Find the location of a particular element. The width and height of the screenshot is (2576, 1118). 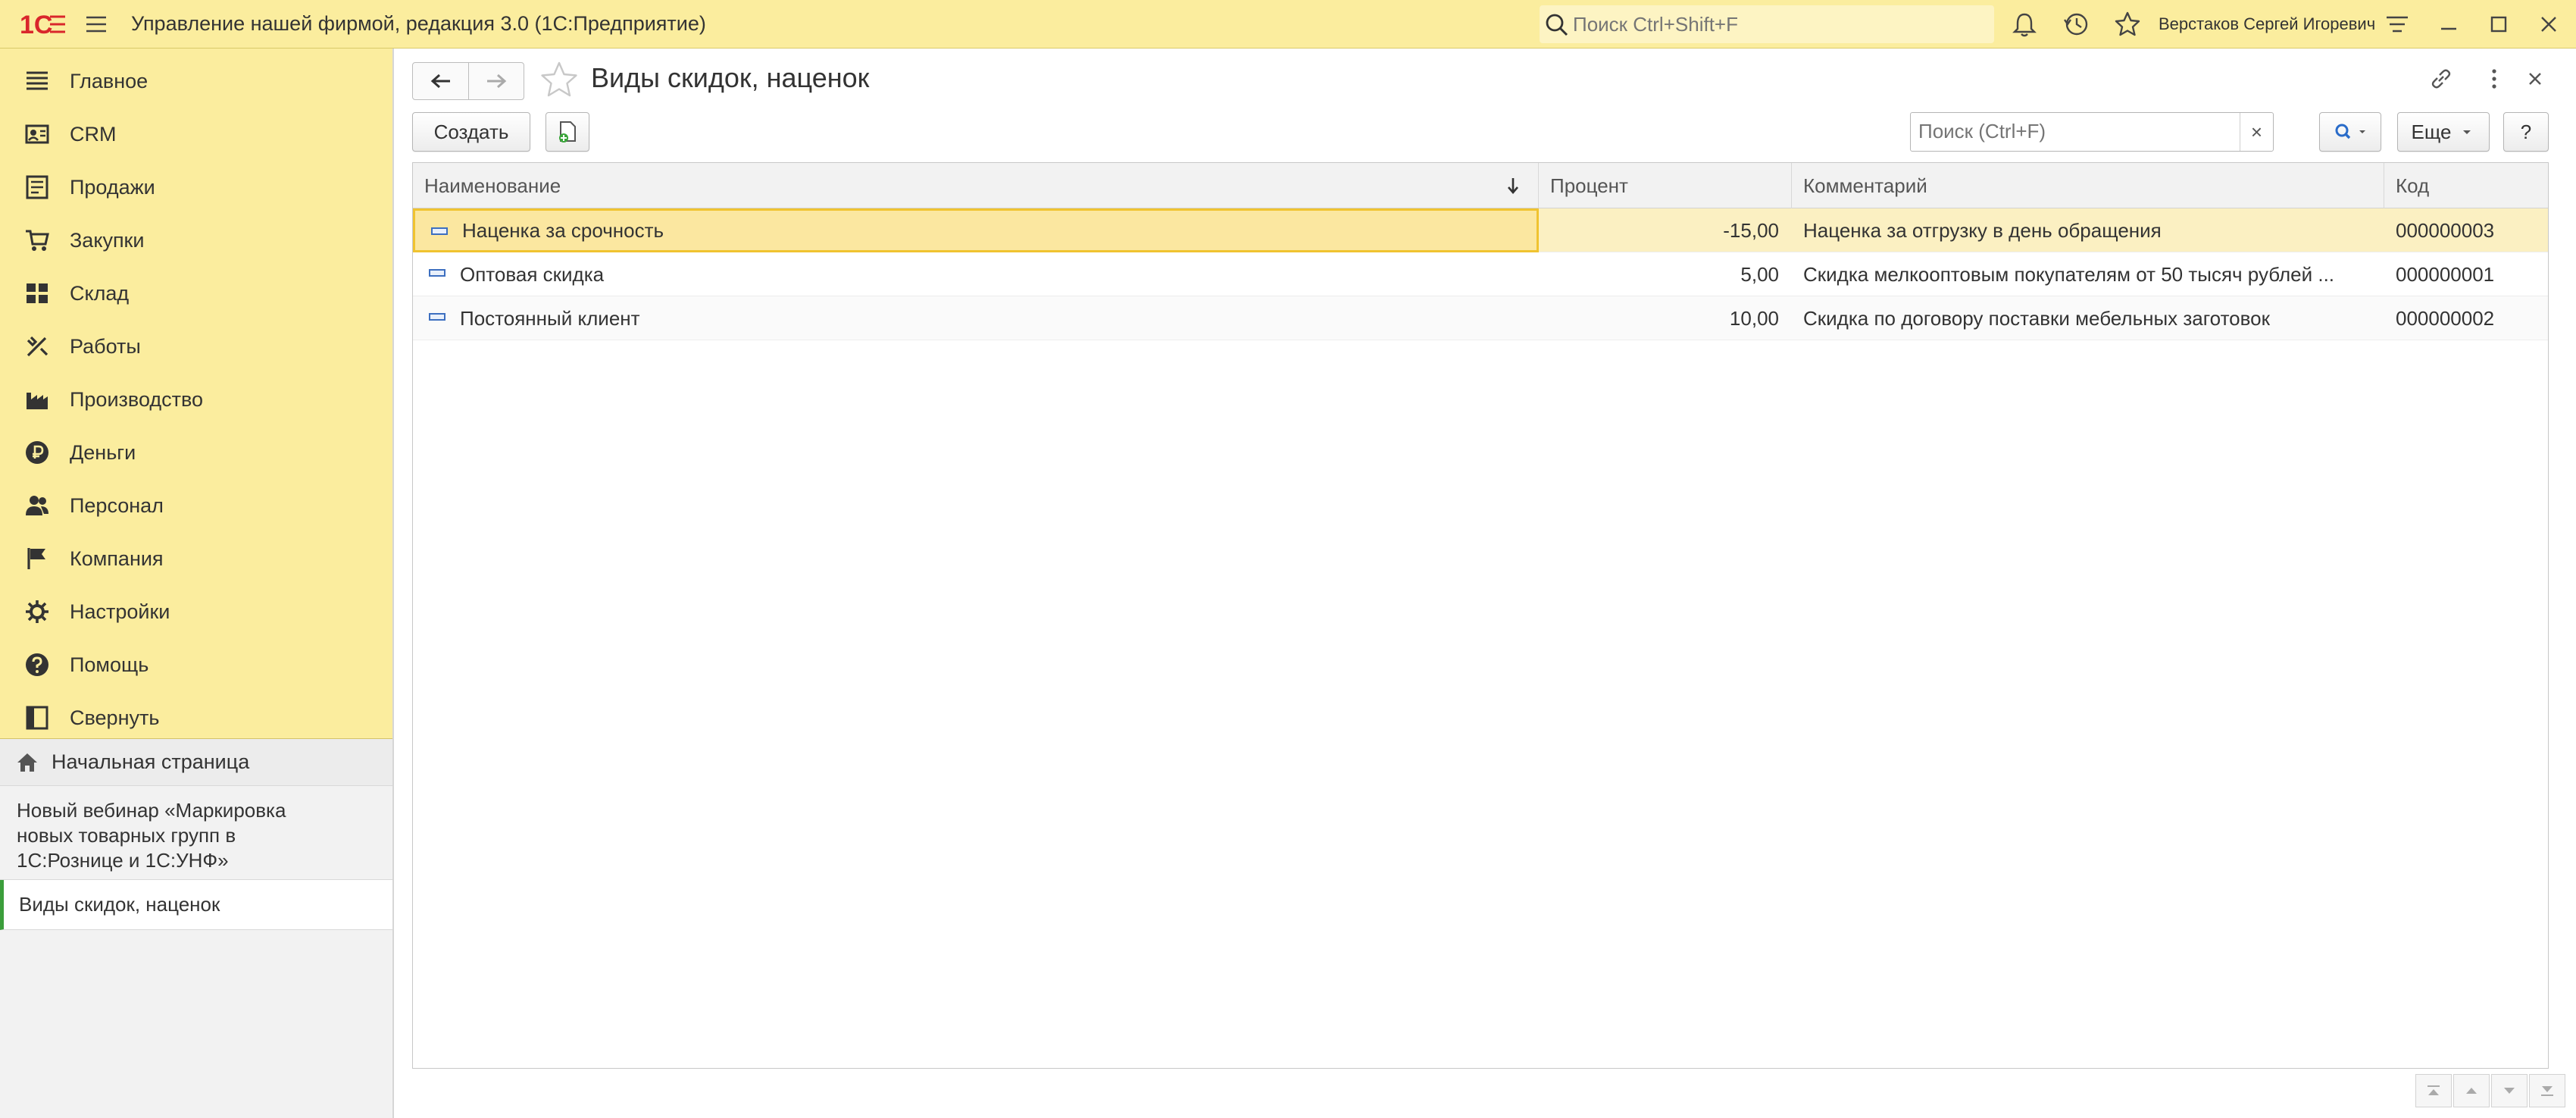

forward-button is located at coordinates (496, 81).